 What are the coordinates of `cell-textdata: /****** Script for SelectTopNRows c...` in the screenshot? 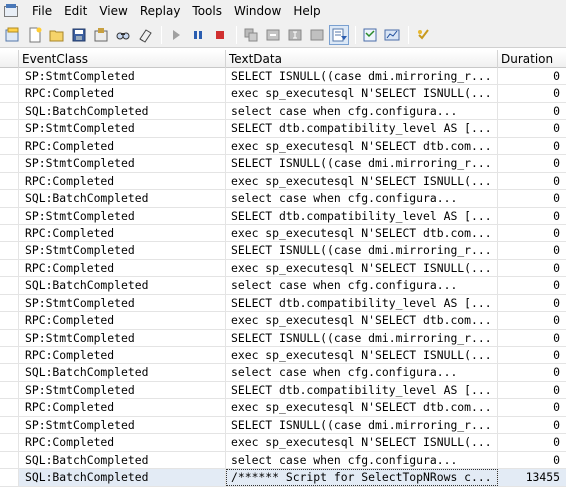 It's located at (362, 477).